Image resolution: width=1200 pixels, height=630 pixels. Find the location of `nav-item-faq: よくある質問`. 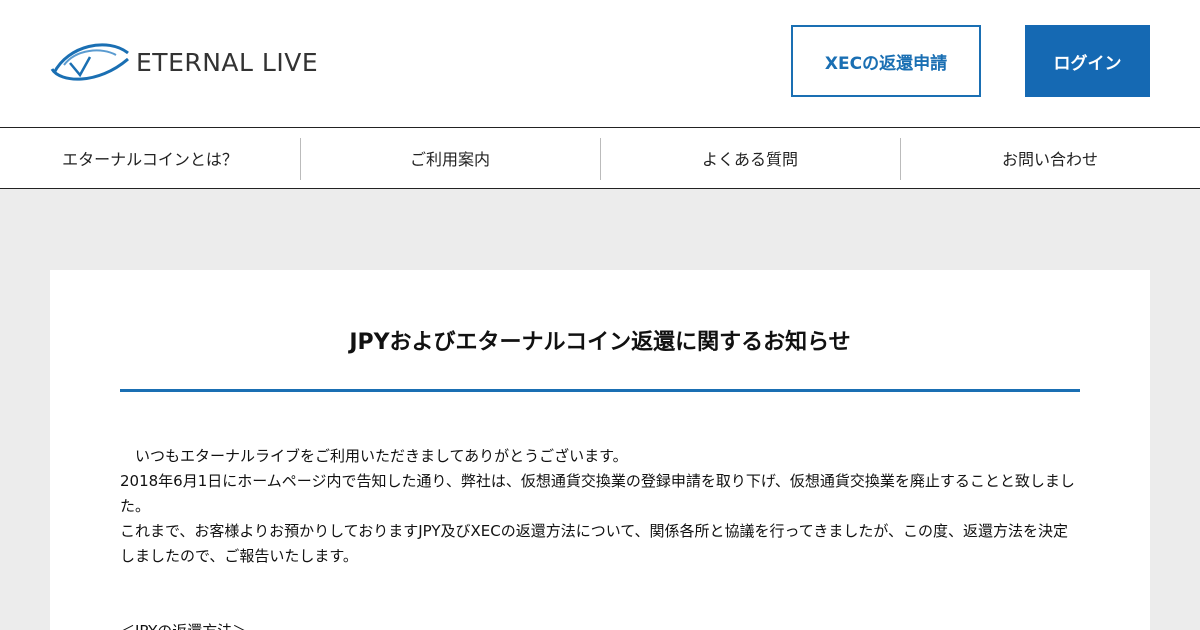

nav-item-faq: よくある質問 is located at coordinates (750, 158).